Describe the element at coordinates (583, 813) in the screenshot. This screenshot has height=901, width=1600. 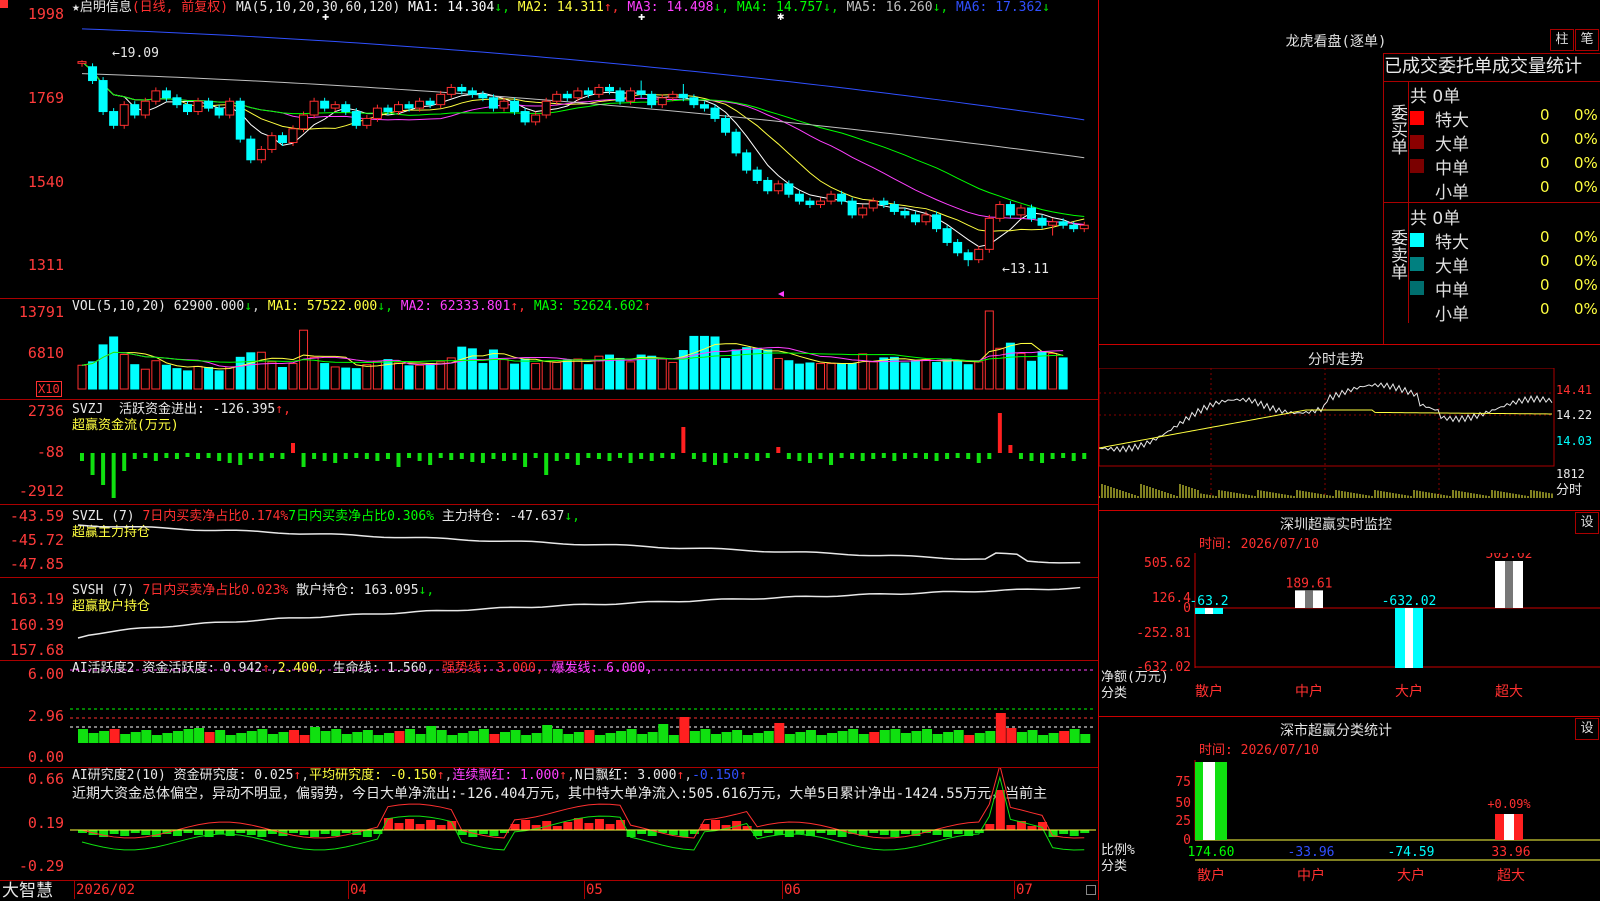
I see `research-line-green` at that location.